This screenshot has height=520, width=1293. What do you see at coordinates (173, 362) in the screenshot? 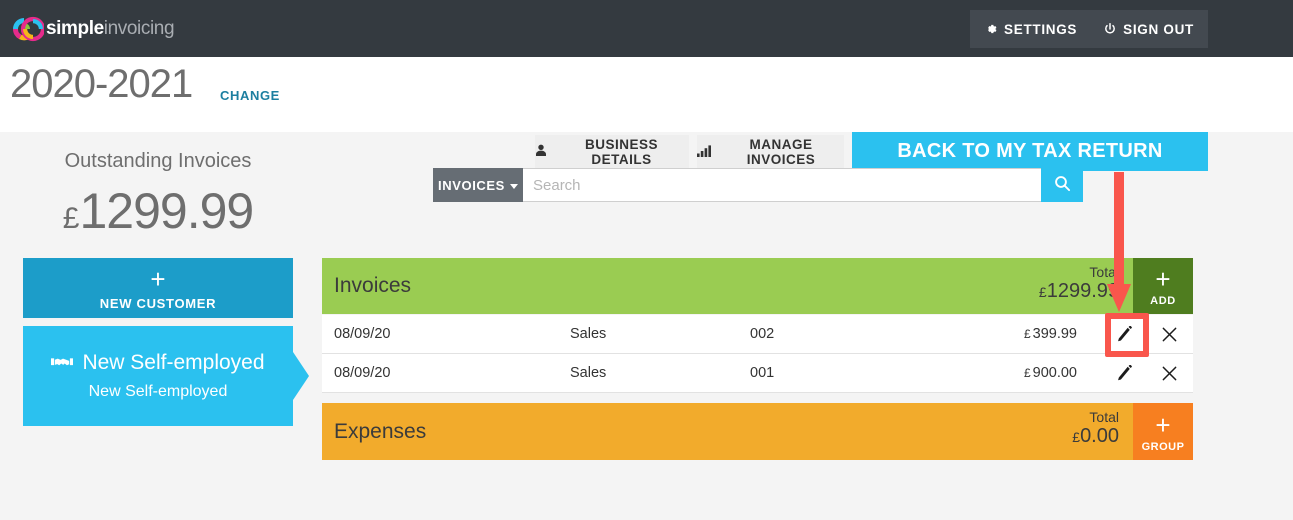
I see `self-employed-title: New Self-employed` at bounding box center [173, 362].